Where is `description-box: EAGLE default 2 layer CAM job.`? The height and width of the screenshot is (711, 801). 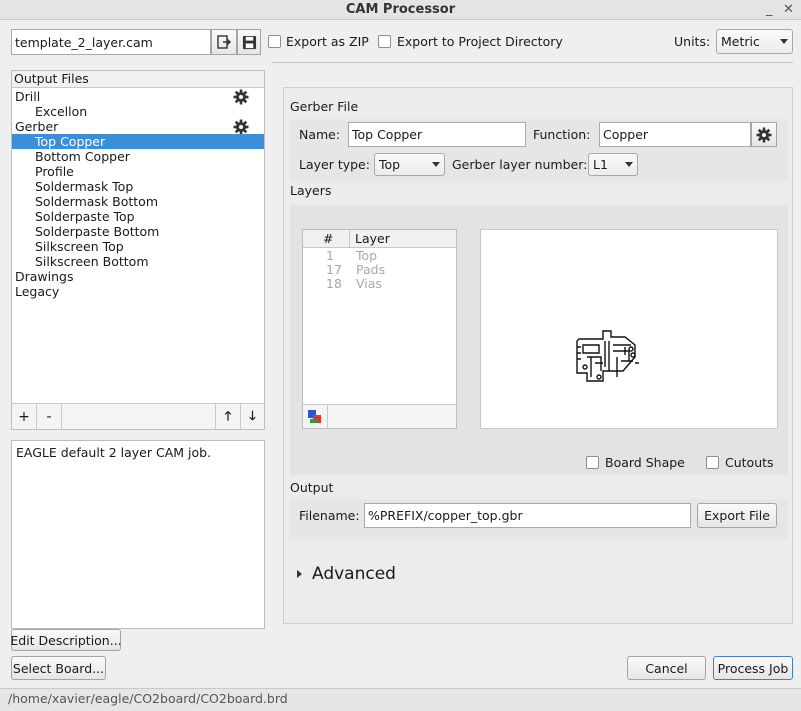
description-box: EAGLE default 2 layer CAM job. is located at coordinates (138, 534).